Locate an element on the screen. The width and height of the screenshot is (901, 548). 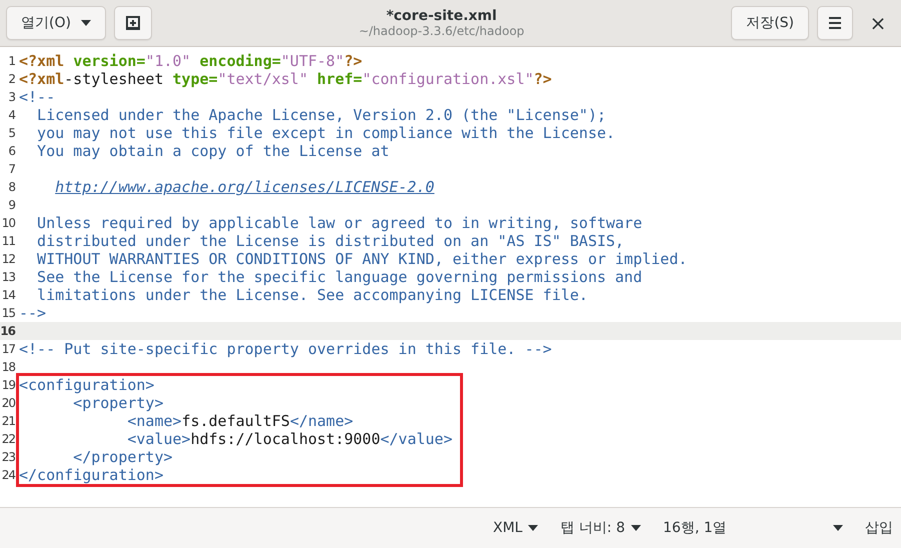
tab-width-selector: 탭 너비: 8 is located at coordinates (600, 528).